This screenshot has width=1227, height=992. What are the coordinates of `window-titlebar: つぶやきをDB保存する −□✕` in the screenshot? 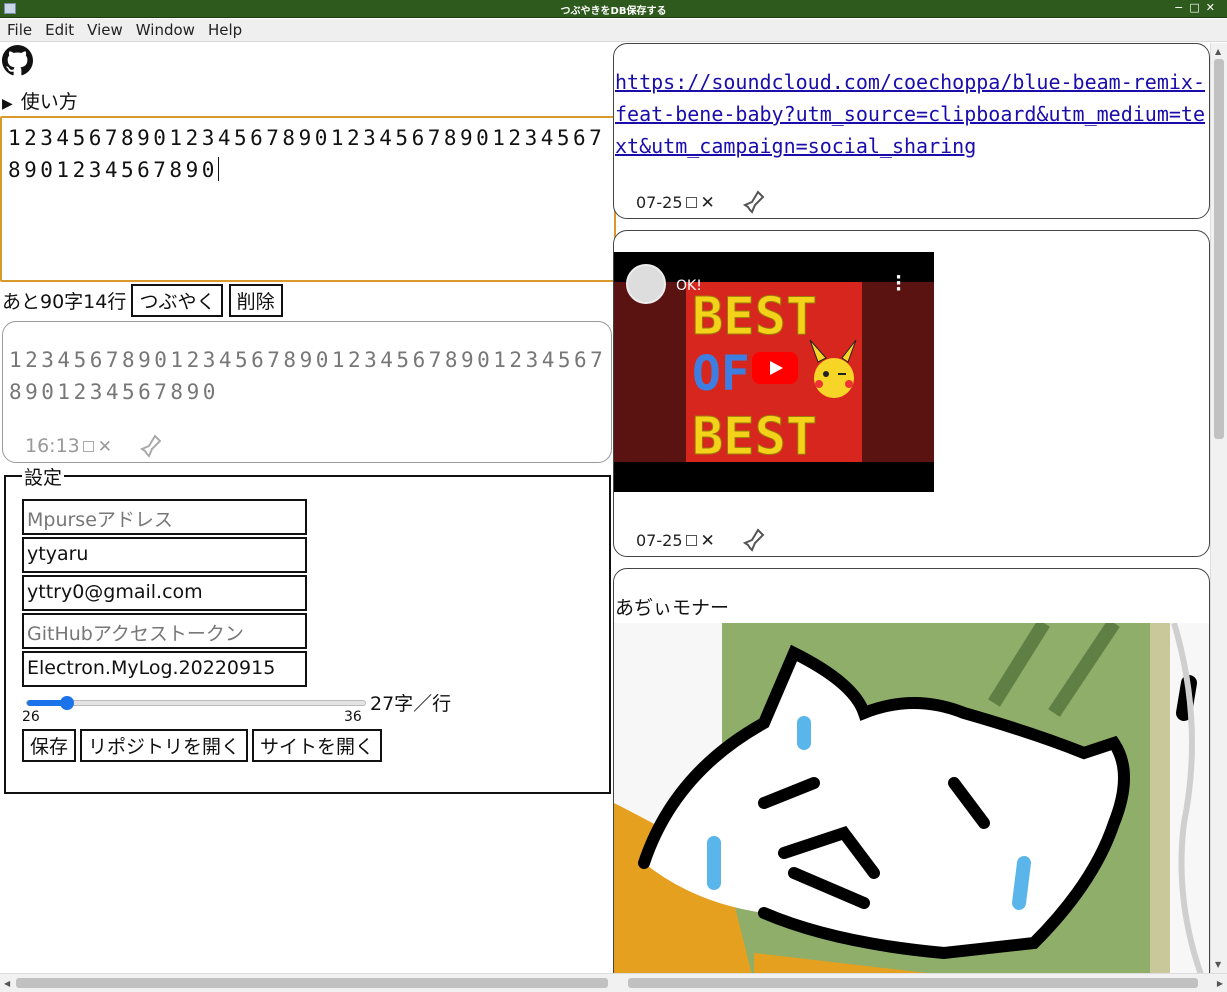 It's located at (613, 9).